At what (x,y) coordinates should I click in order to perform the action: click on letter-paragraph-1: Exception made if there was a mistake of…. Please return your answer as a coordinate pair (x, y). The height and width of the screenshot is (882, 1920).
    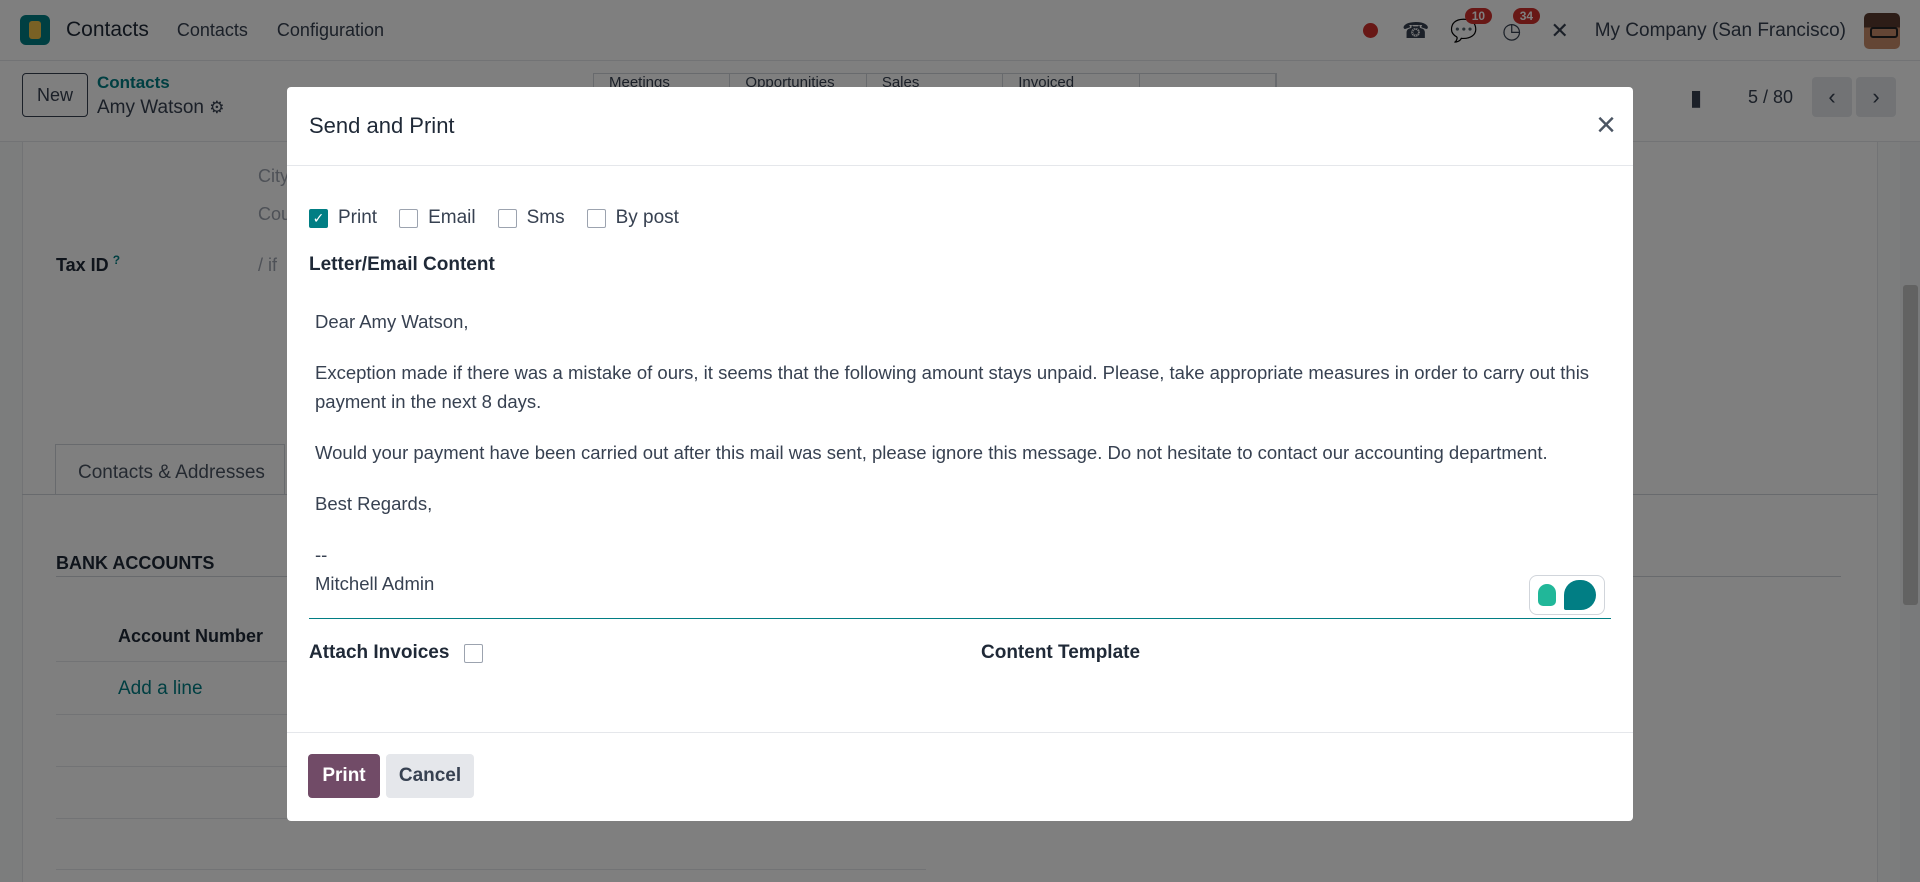
    Looking at the image, I should click on (952, 387).